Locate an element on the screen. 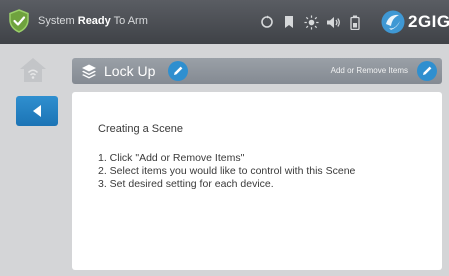 The height and width of the screenshot is (276, 449). brand-logo: 2GIG is located at coordinates (414, 22).